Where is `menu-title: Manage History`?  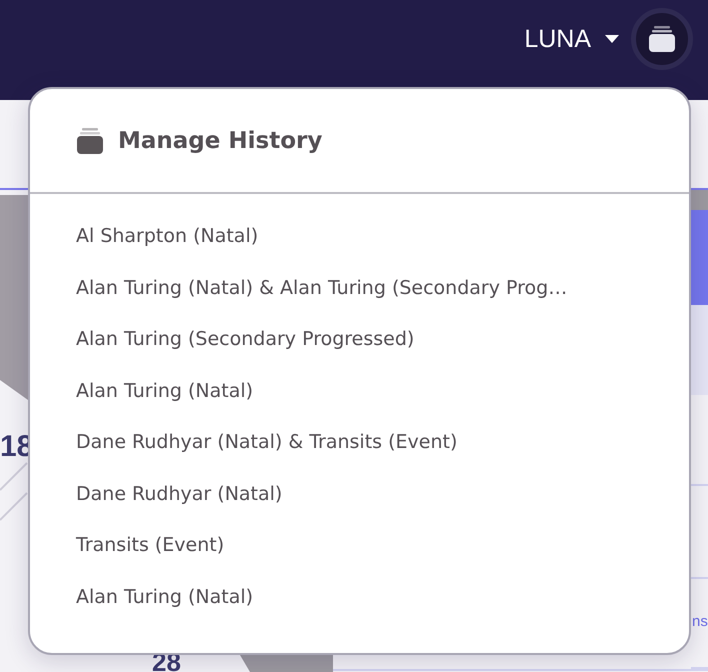 menu-title: Manage History is located at coordinates (220, 141).